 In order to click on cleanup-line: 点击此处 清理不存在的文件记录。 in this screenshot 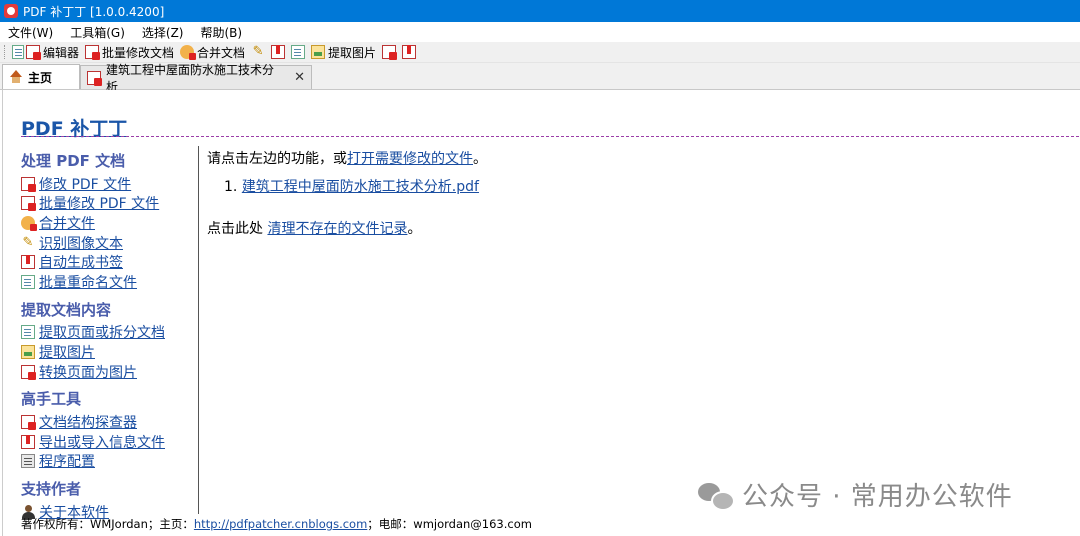, I will do `click(314, 229)`.